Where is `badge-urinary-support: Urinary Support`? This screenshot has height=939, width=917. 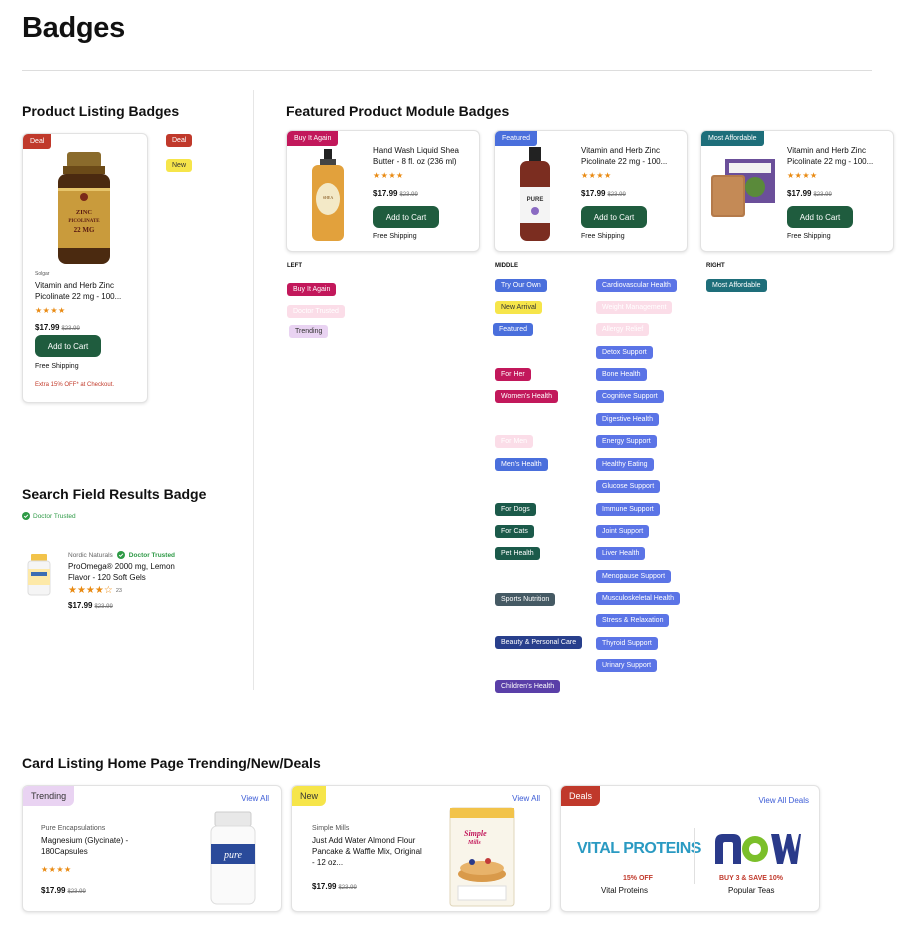
badge-urinary-support: Urinary Support is located at coordinates (627, 665).